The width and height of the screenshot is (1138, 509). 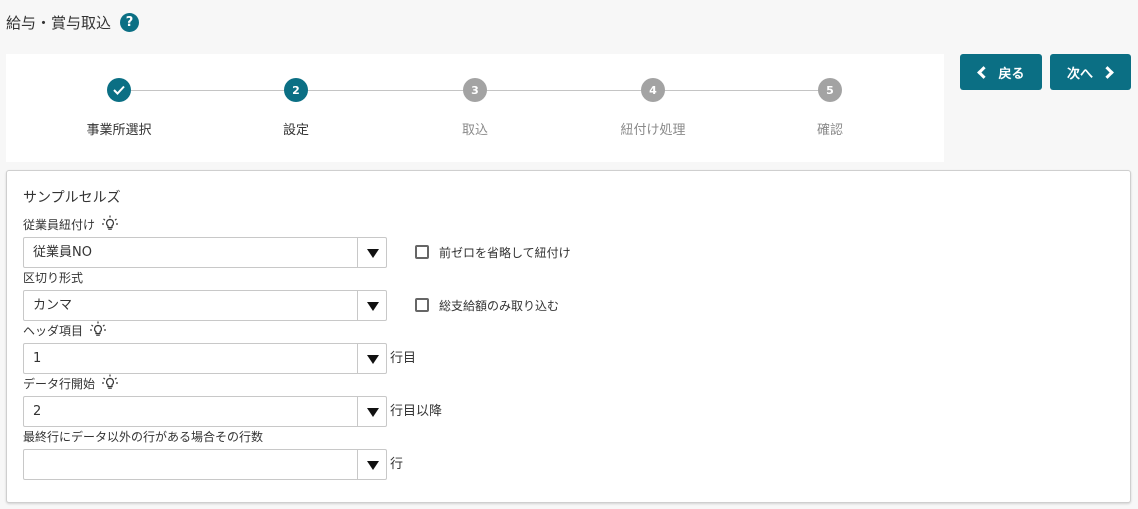 I want to click on footer-rows-select, so click(x=205, y=464).